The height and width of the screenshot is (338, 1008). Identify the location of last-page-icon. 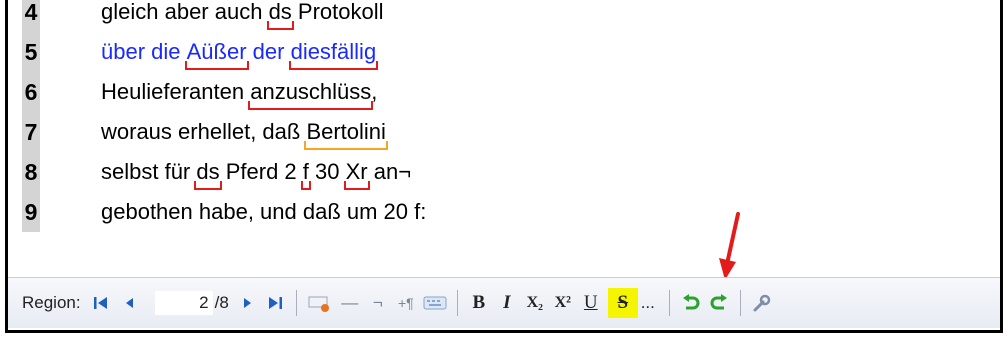
(275, 303).